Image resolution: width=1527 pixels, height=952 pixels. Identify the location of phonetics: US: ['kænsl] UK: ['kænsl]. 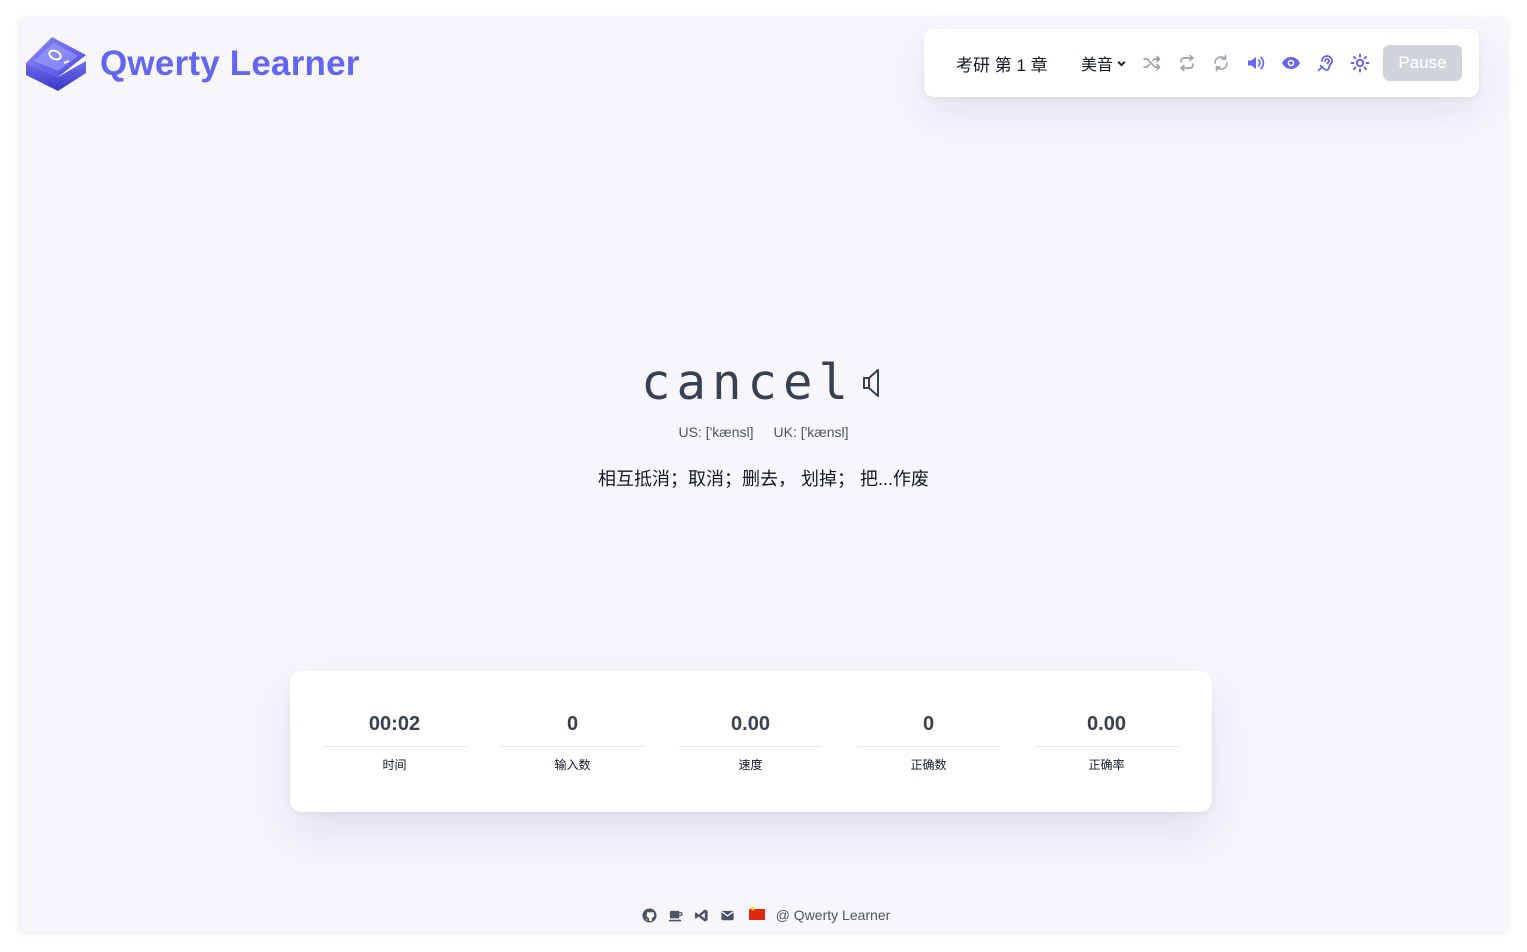
(763, 432).